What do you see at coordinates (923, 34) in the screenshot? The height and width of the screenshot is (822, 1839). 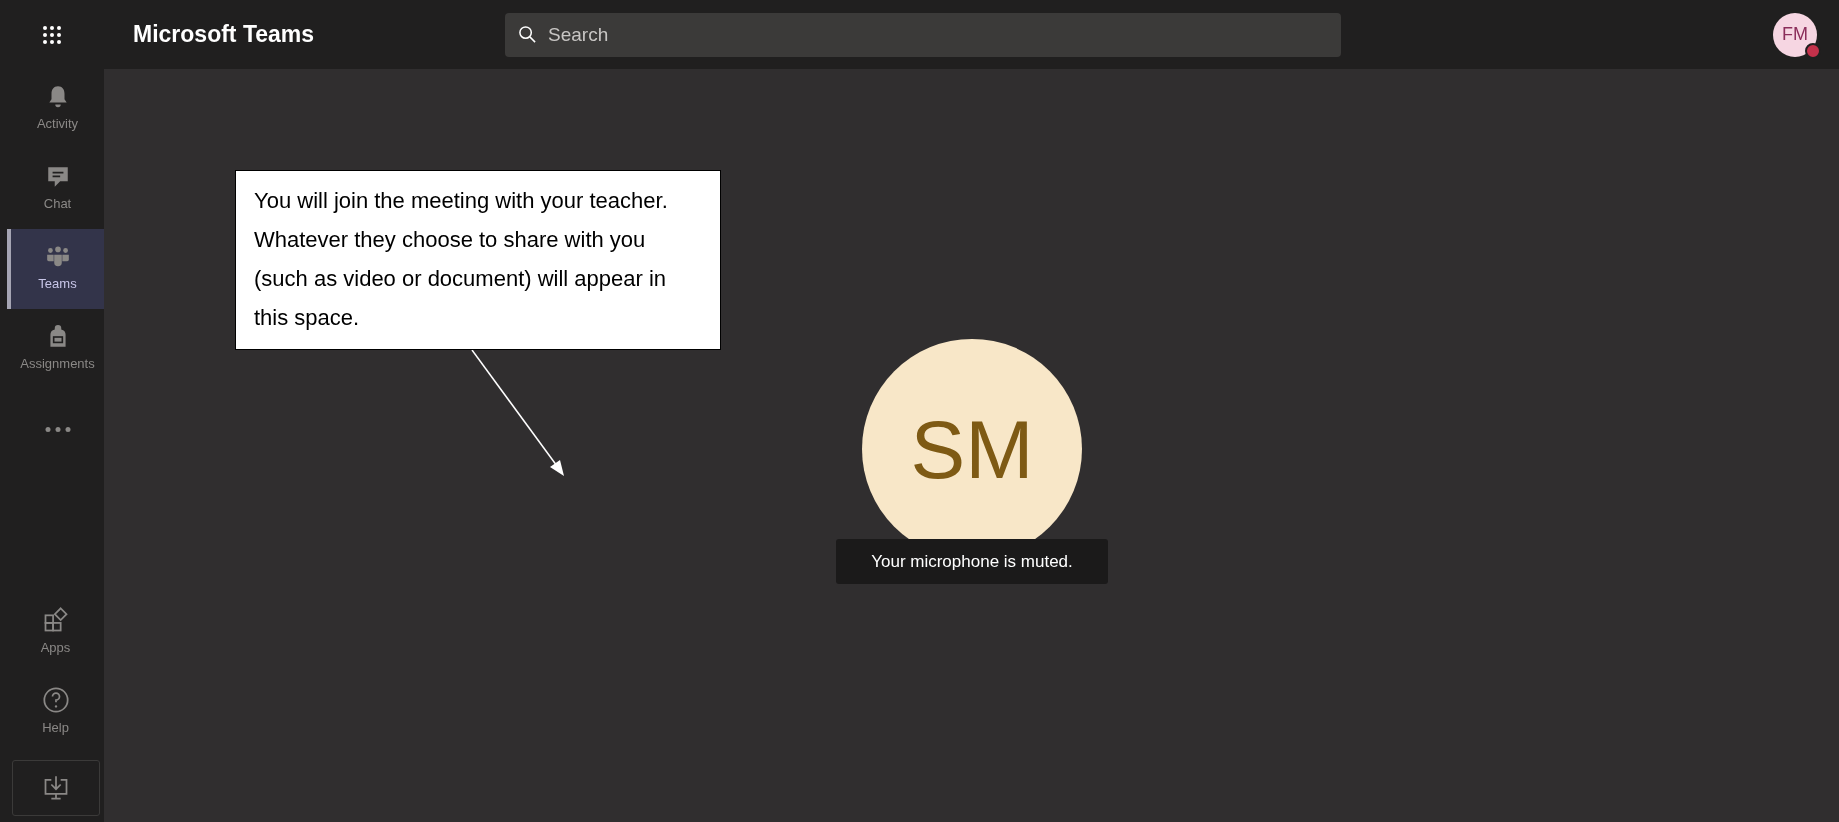 I see `search-field: Search` at bounding box center [923, 34].